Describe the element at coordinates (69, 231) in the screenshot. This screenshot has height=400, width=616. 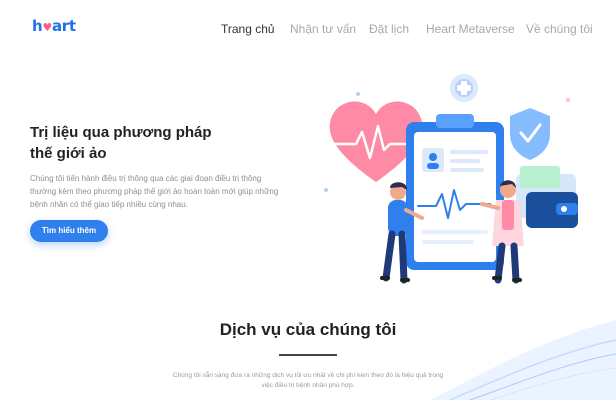
I see `learn-more-button: Tìm hiểu thêm` at that location.